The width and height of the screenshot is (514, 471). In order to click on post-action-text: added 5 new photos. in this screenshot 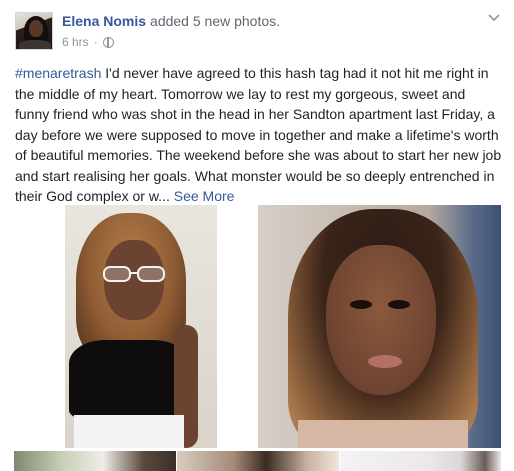, I will do `click(215, 21)`.